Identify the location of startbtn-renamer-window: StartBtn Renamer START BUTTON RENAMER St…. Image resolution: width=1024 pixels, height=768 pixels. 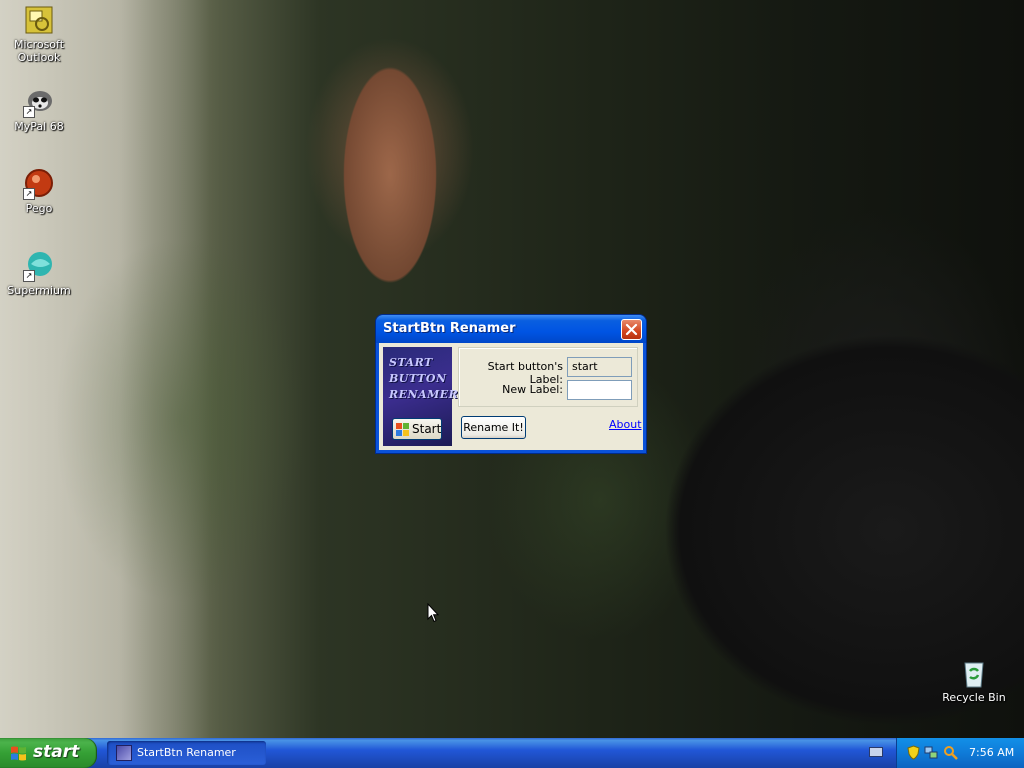
(511, 384).